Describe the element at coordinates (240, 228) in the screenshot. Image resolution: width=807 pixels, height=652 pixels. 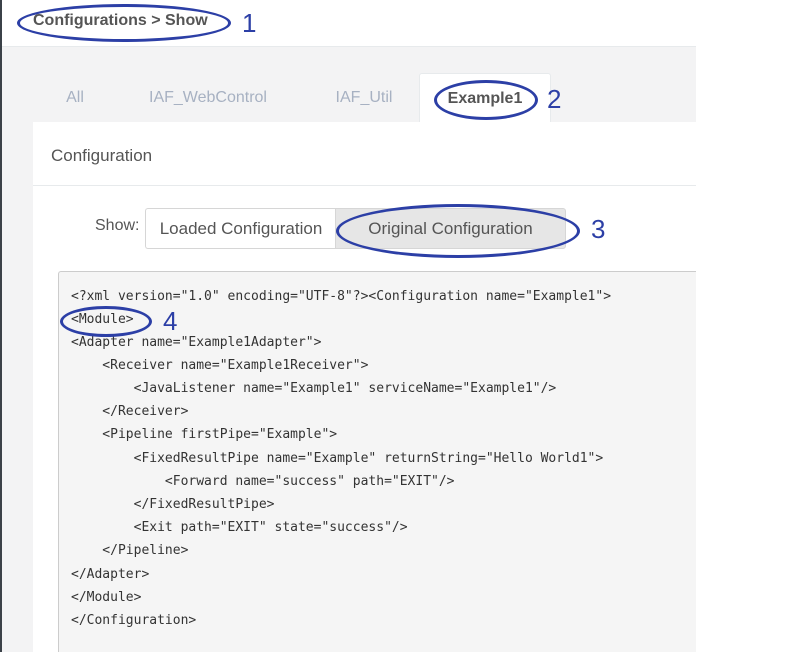
I see `loaded-configuration-button: Loaded Configuration` at that location.